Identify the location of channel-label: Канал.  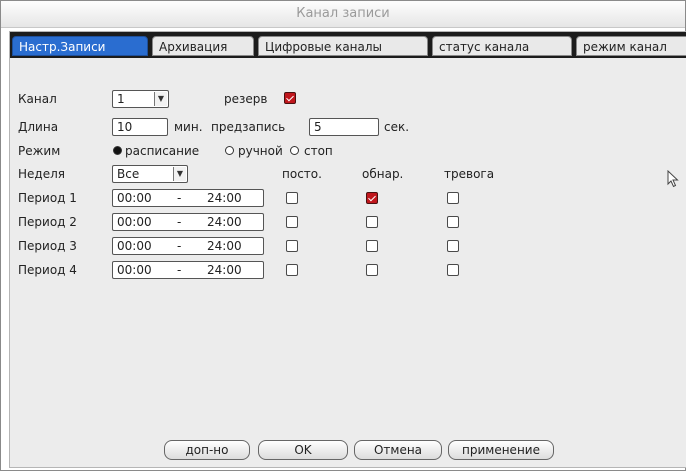
(37, 99).